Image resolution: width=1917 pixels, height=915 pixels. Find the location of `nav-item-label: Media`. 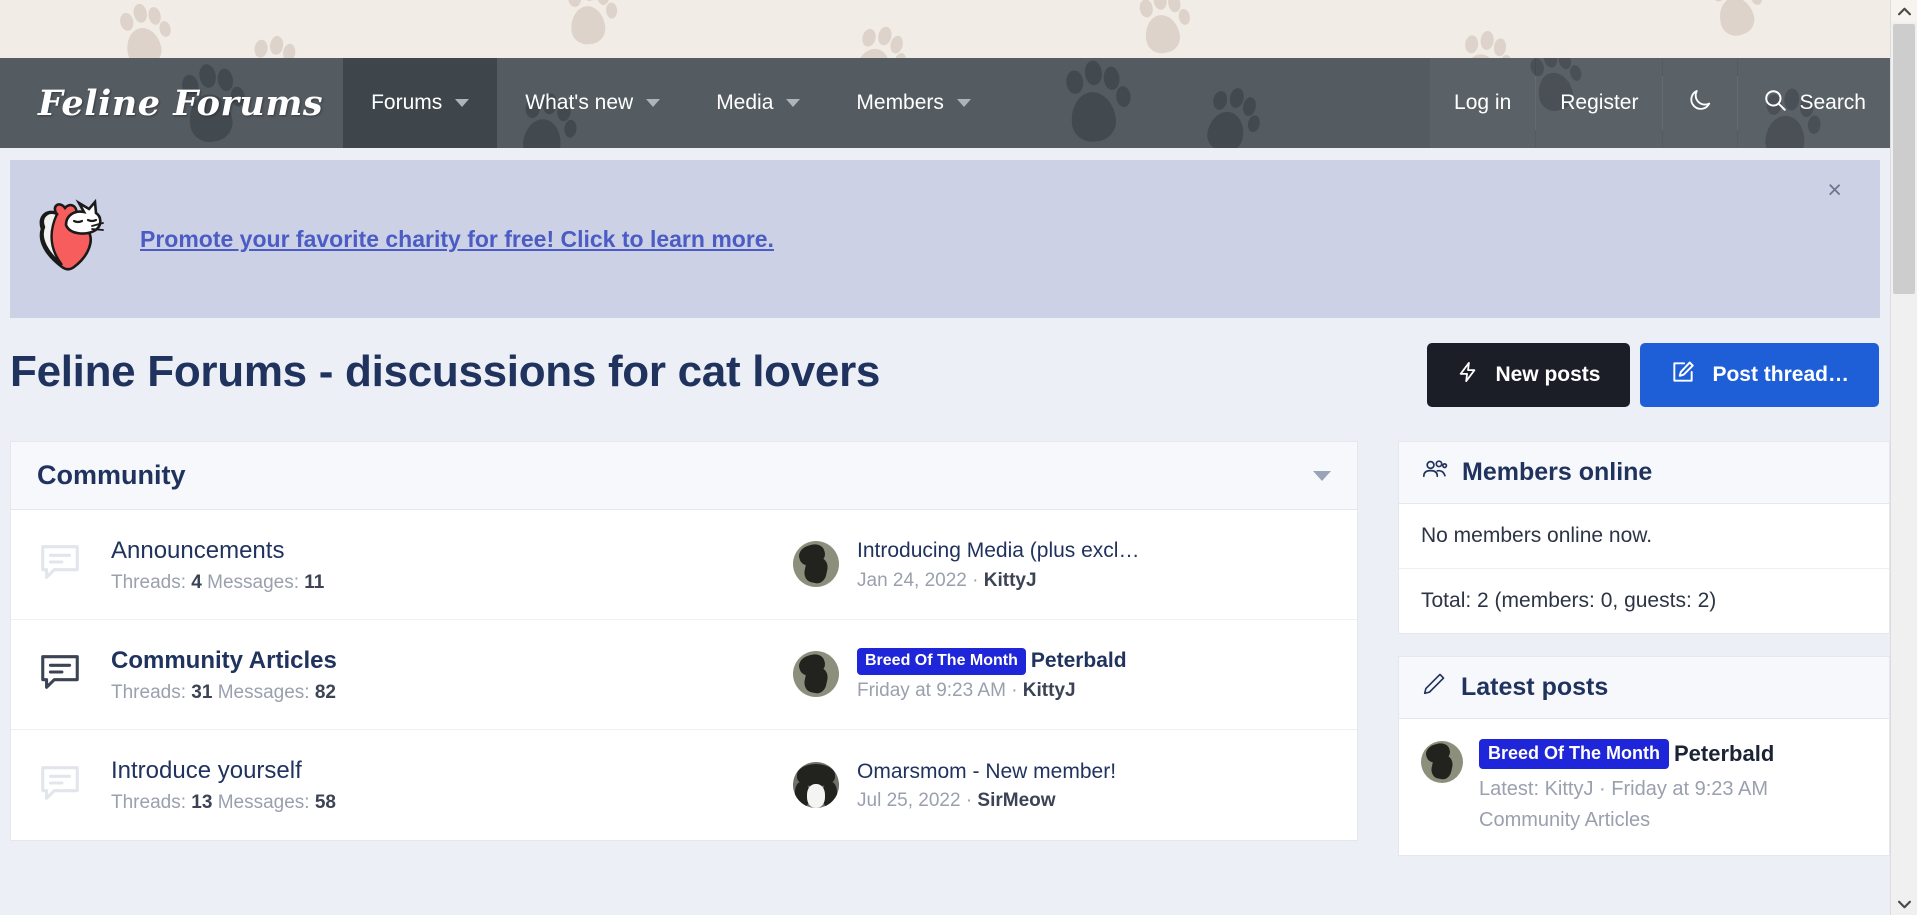

nav-item-label: Media is located at coordinates (745, 102).